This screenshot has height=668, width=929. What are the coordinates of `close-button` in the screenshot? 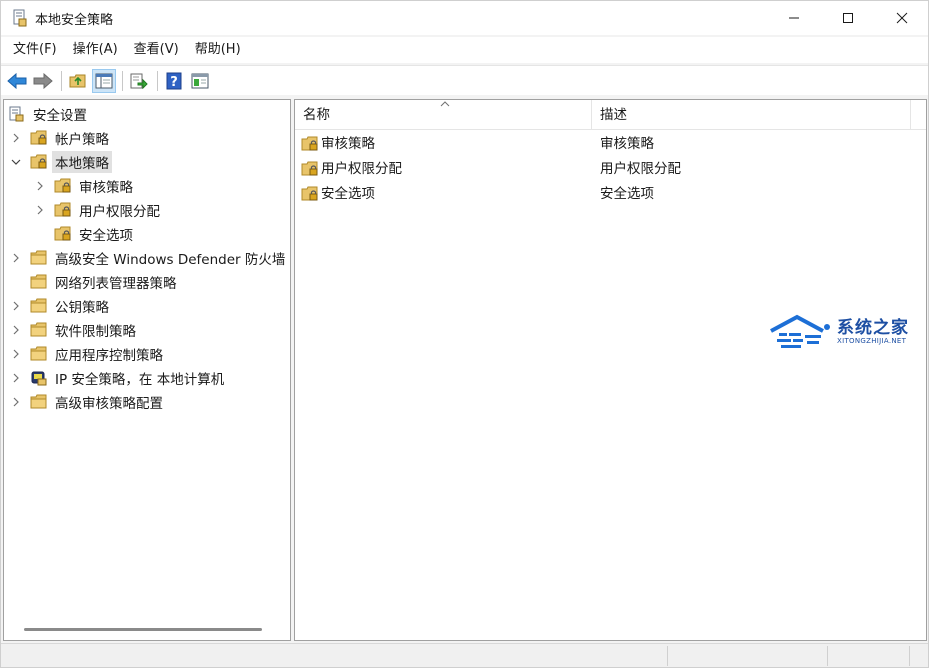 It's located at (902, 18).